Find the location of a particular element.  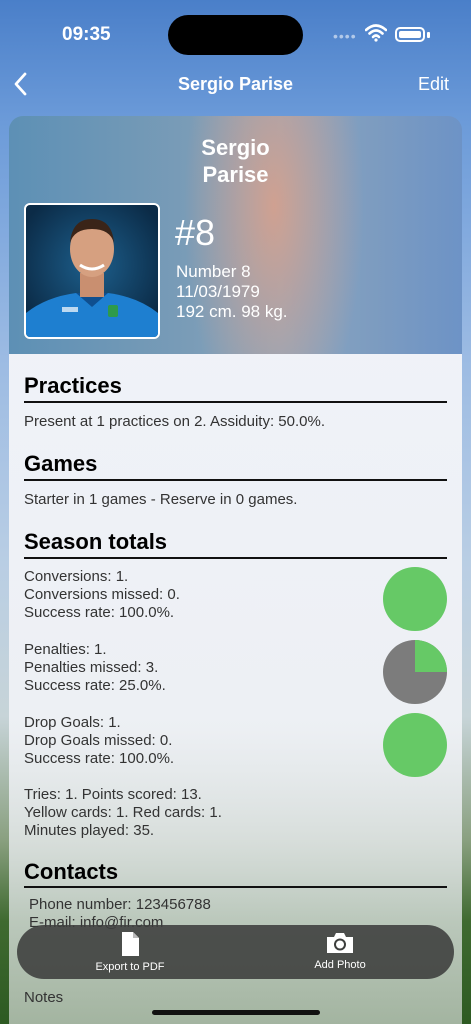

games-summary: Starter in 1 games - Reserve in 0 games. is located at coordinates (161, 499).